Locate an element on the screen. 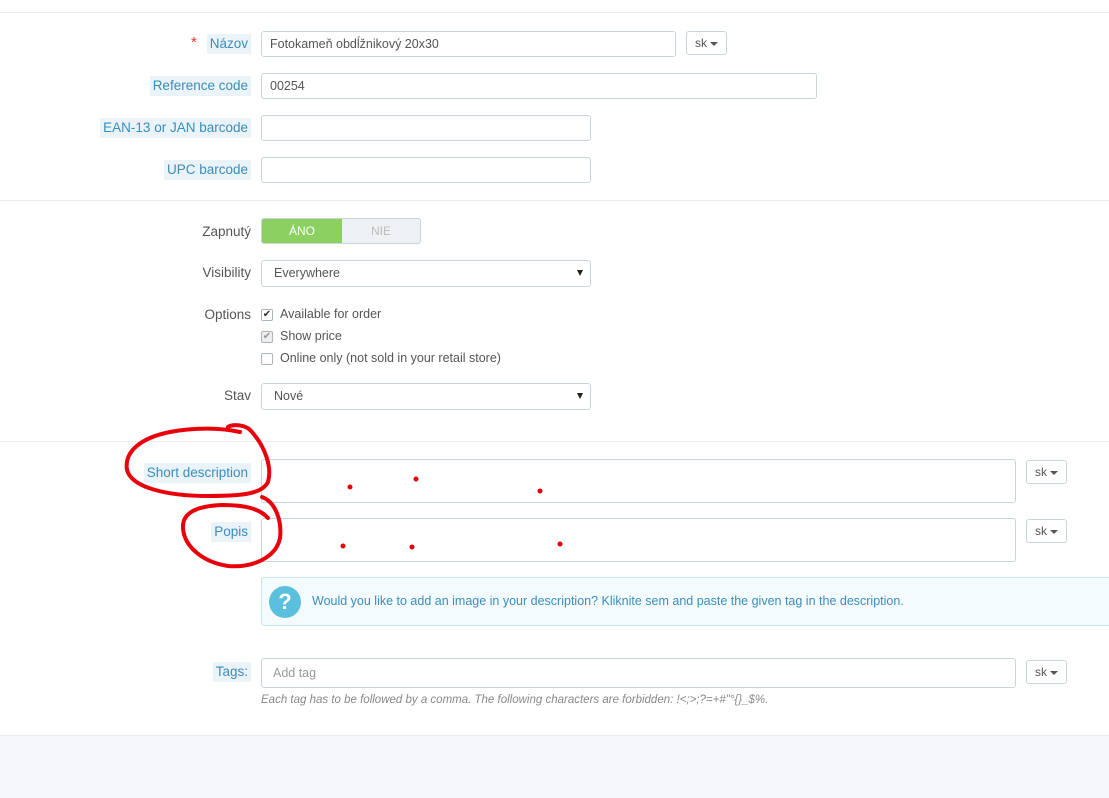 The height and width of the screenshot is (798, 1109). enabled-toggle: ÁNO NIE is located at coordinates (341, 231).